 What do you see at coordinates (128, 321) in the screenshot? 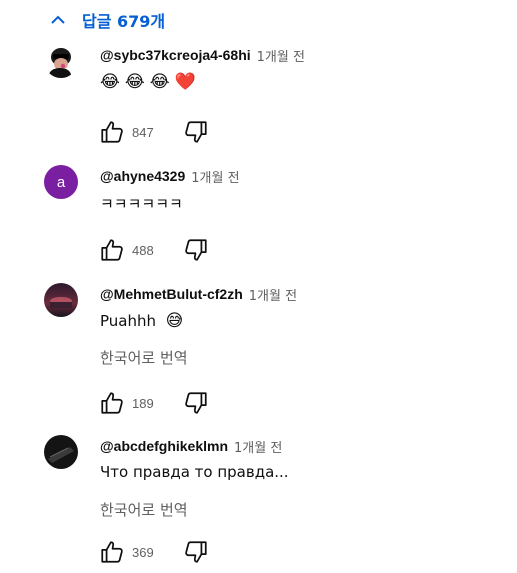
I see `comment-text-body: Puahhh` at bounding box center [128, 321].